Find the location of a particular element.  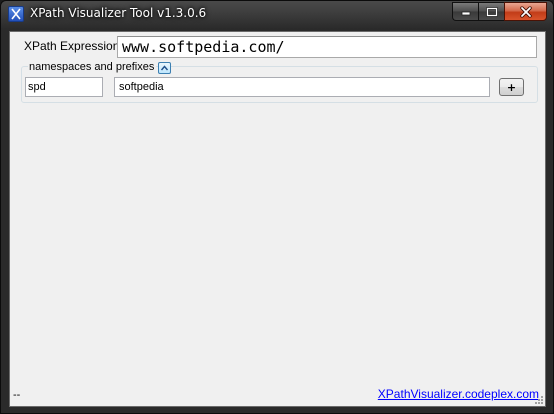

collapse-namespaces-button is located at coordinates (164, 68).